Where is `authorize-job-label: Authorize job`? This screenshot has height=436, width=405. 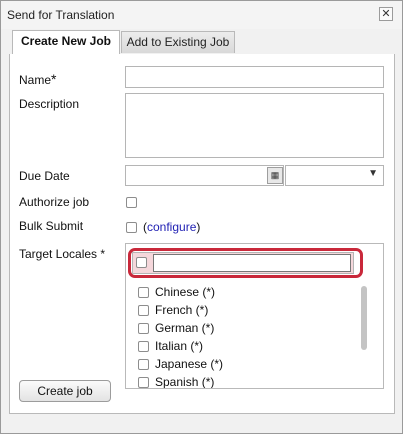 authorize-job-label: Authorize job is located at coordinates (54, 202).